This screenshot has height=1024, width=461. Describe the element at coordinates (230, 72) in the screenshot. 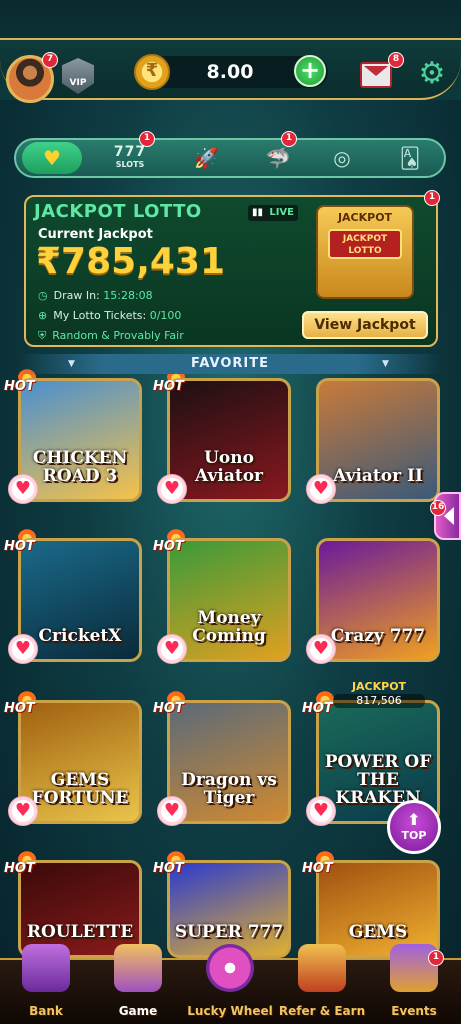

I see `balance-amount: 8.00` at that location.